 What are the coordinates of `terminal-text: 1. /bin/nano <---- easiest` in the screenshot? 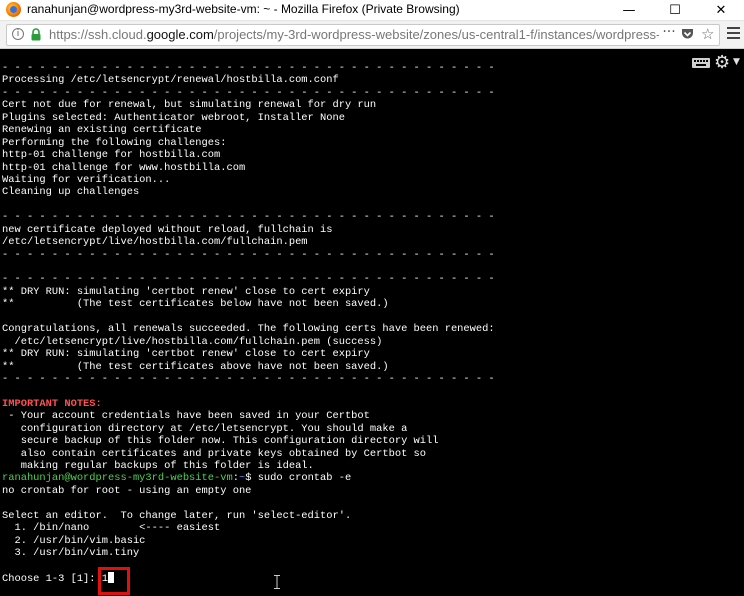 It's located at (111, 528).